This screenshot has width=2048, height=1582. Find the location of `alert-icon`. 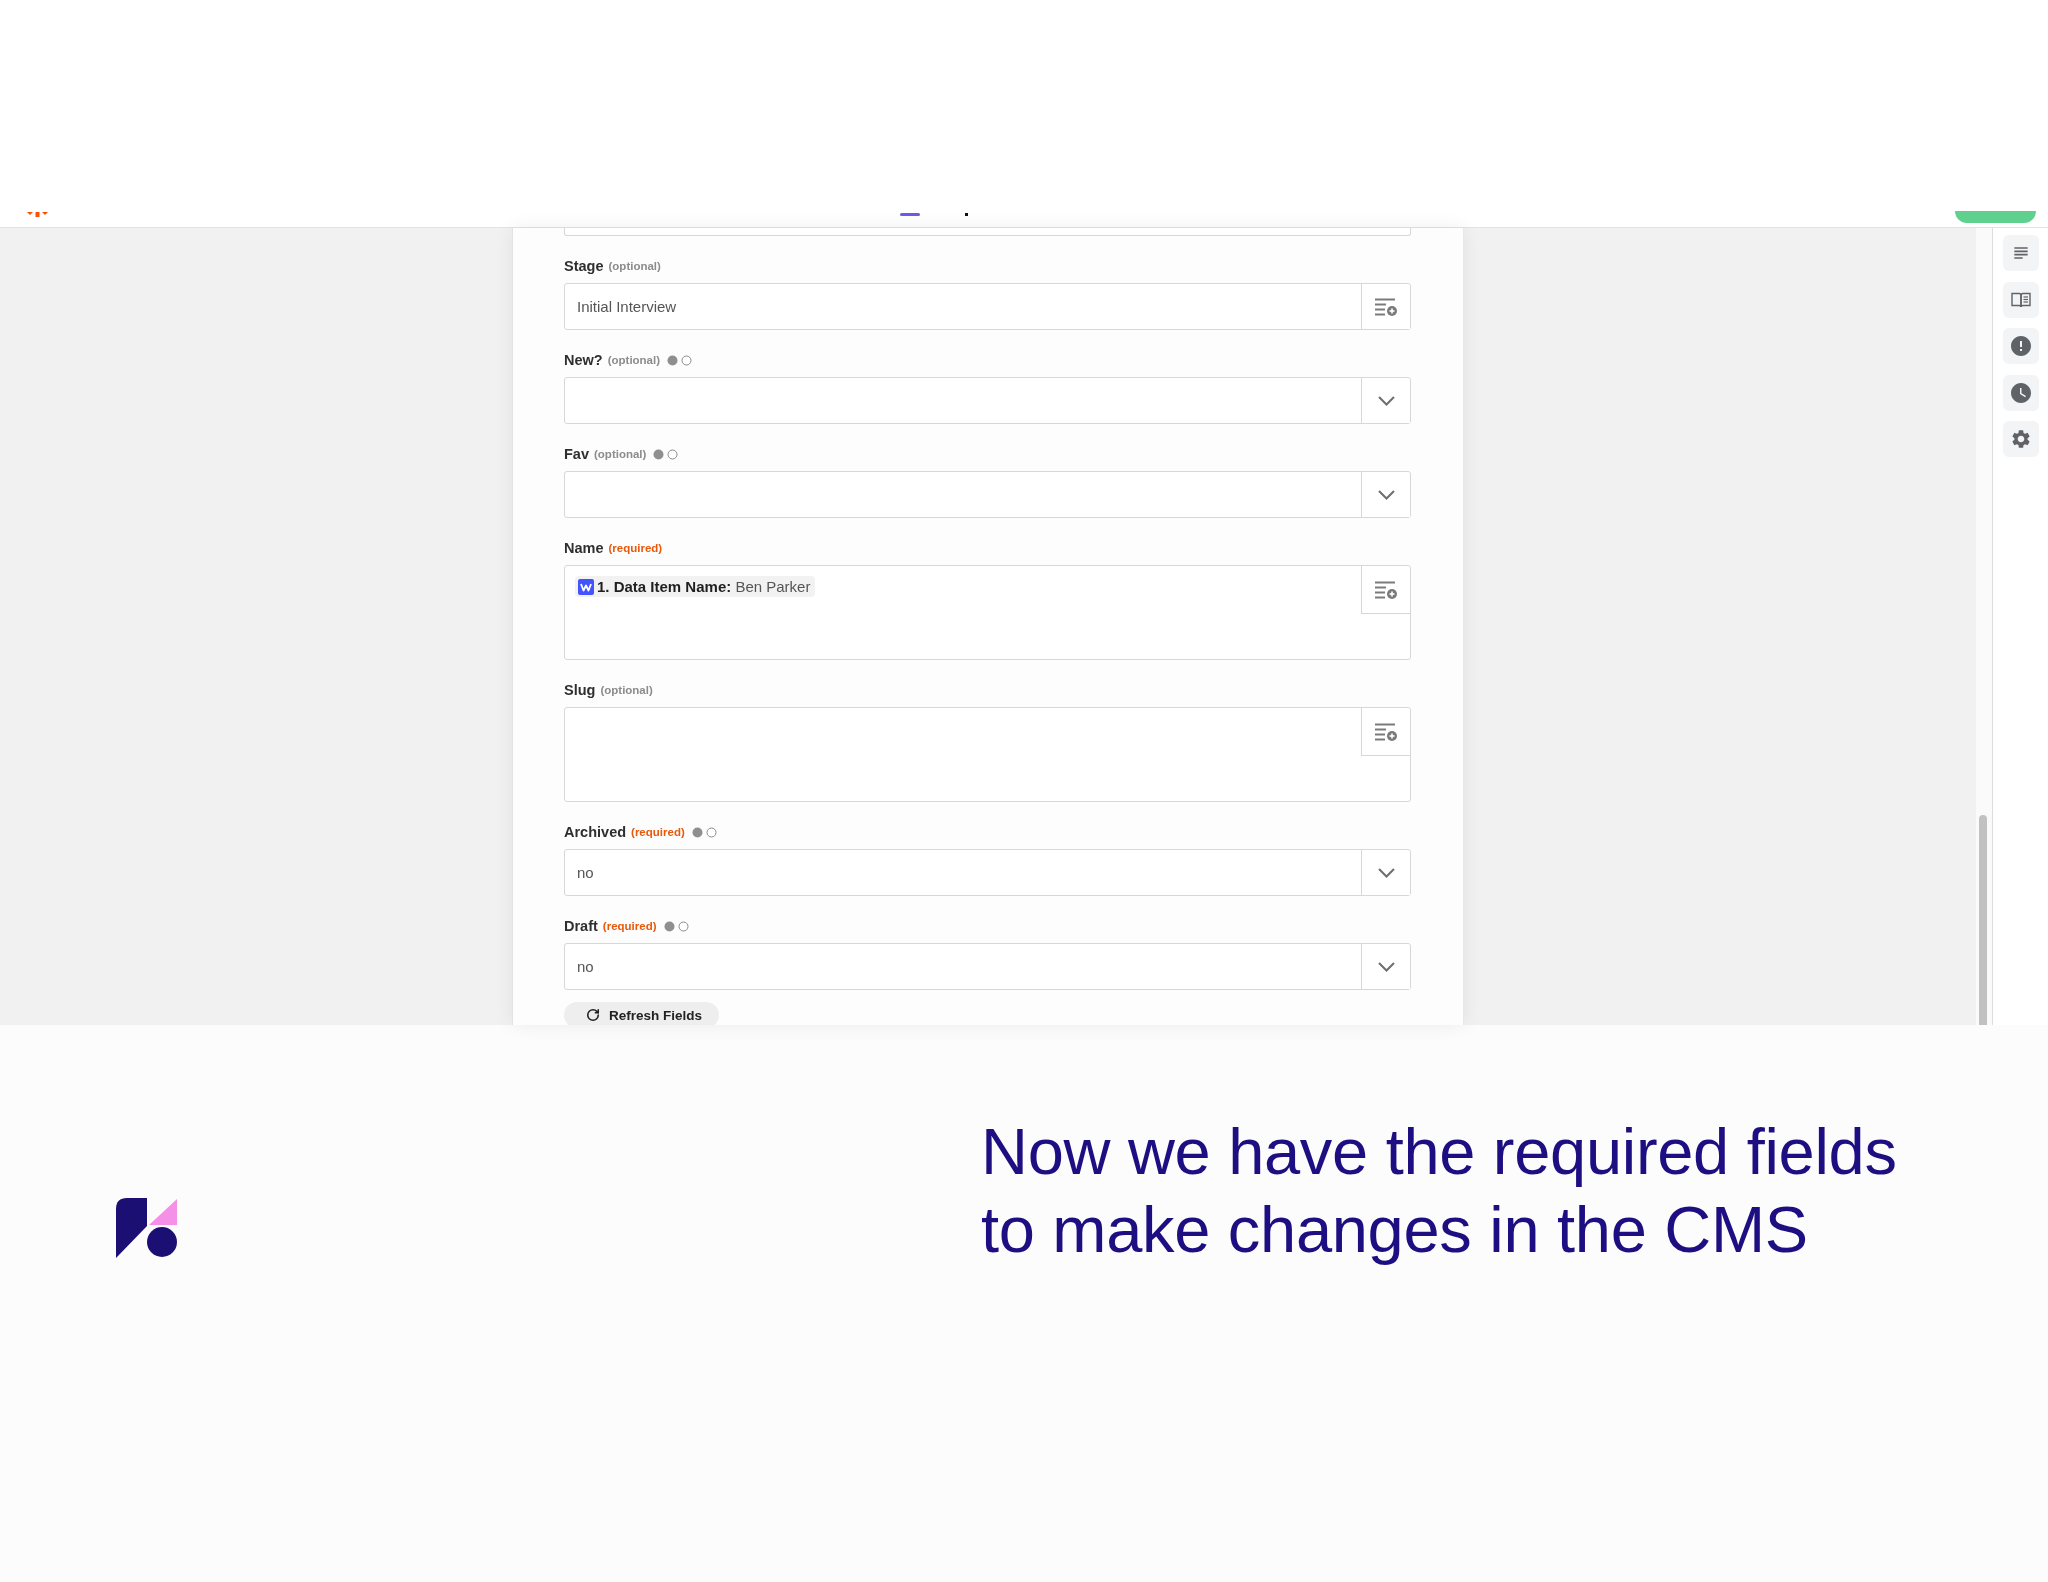

alert-icon is located at coordinates (2020, 346).